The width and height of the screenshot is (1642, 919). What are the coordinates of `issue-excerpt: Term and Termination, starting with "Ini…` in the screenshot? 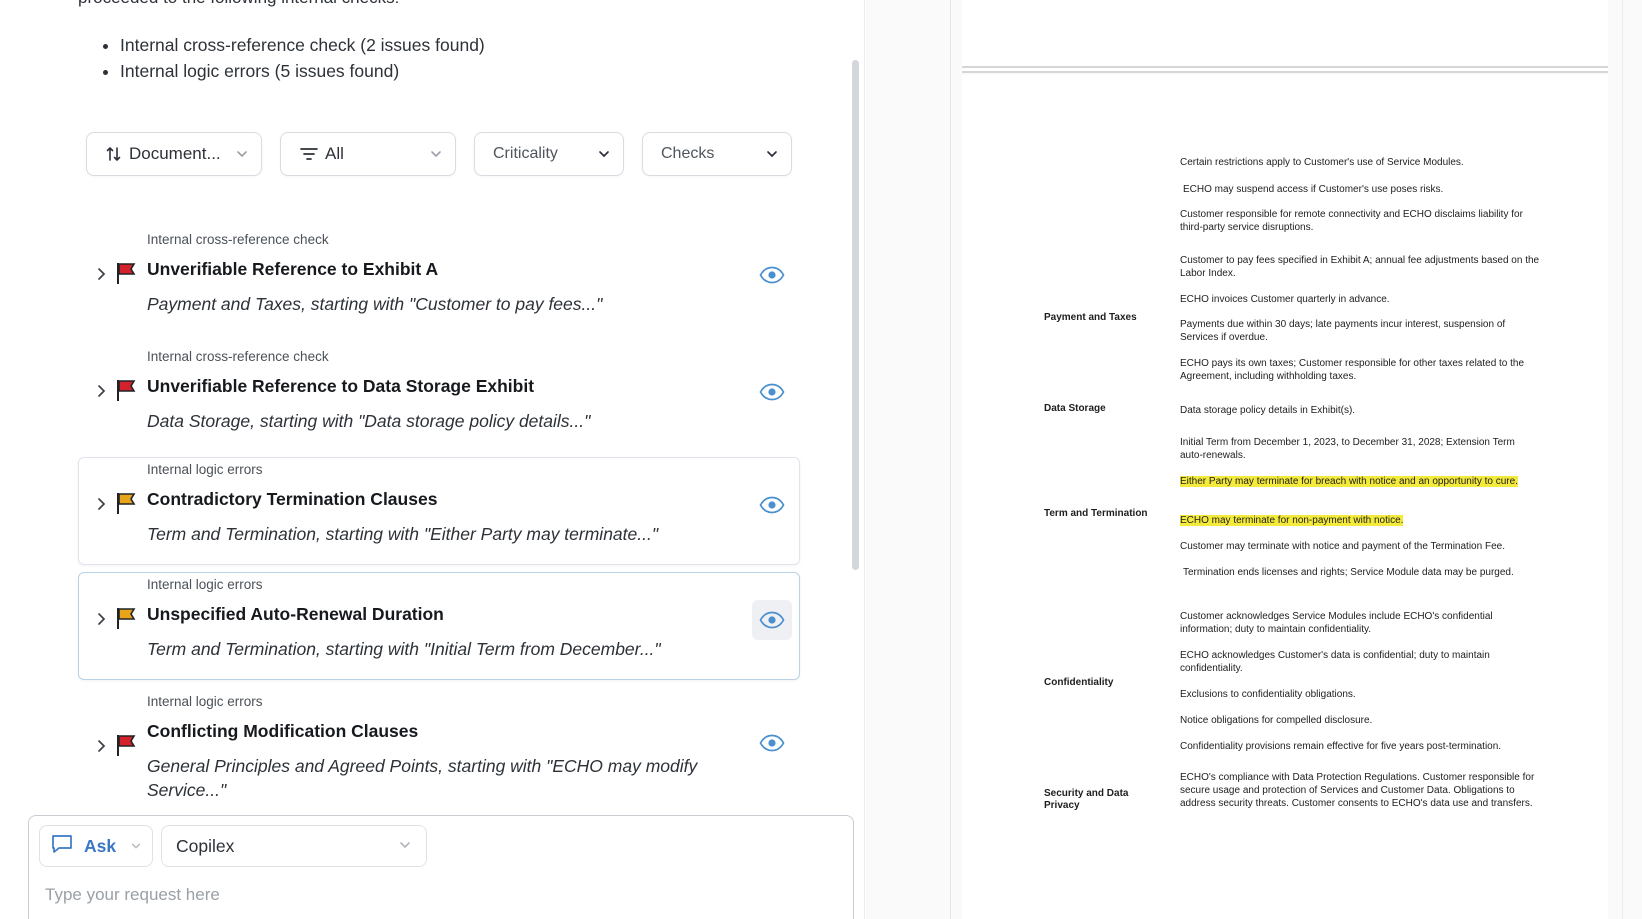 It's located at (404, 649).